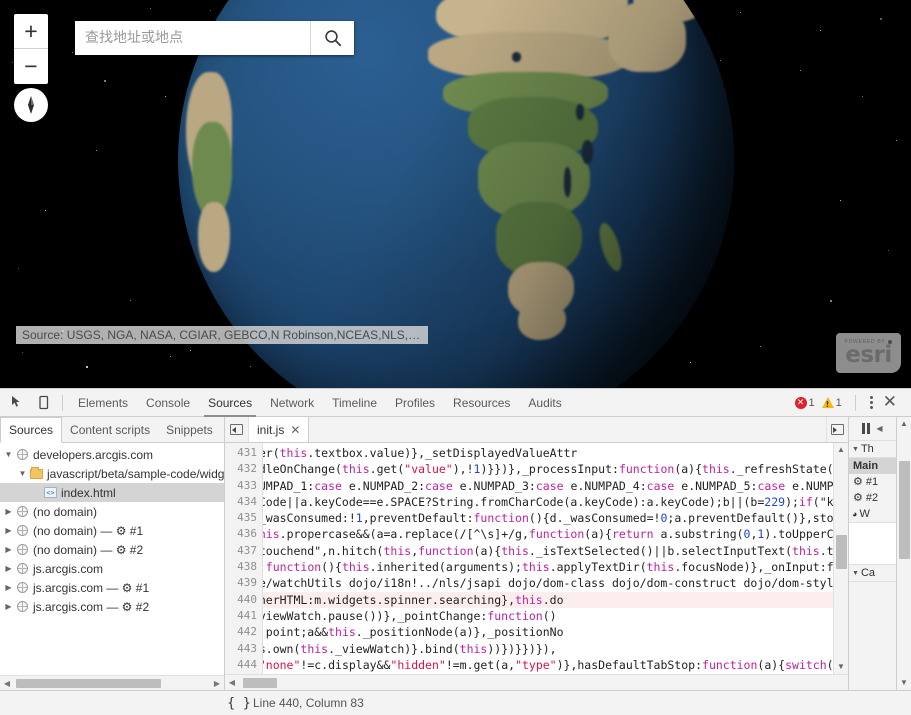 The image size is (911, 715). Describe the element at coordinates (904, 510) in the screenshot. I see `sidebar-vscroll-thumb` at that location.